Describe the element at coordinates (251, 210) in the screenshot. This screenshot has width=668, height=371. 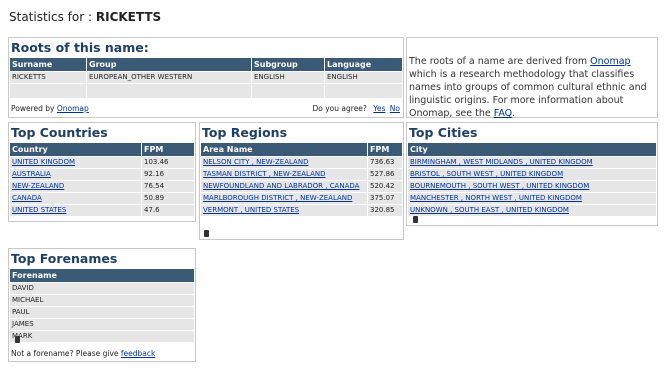
I see `region-link: VERMONT , UNITED STATES` at that location.